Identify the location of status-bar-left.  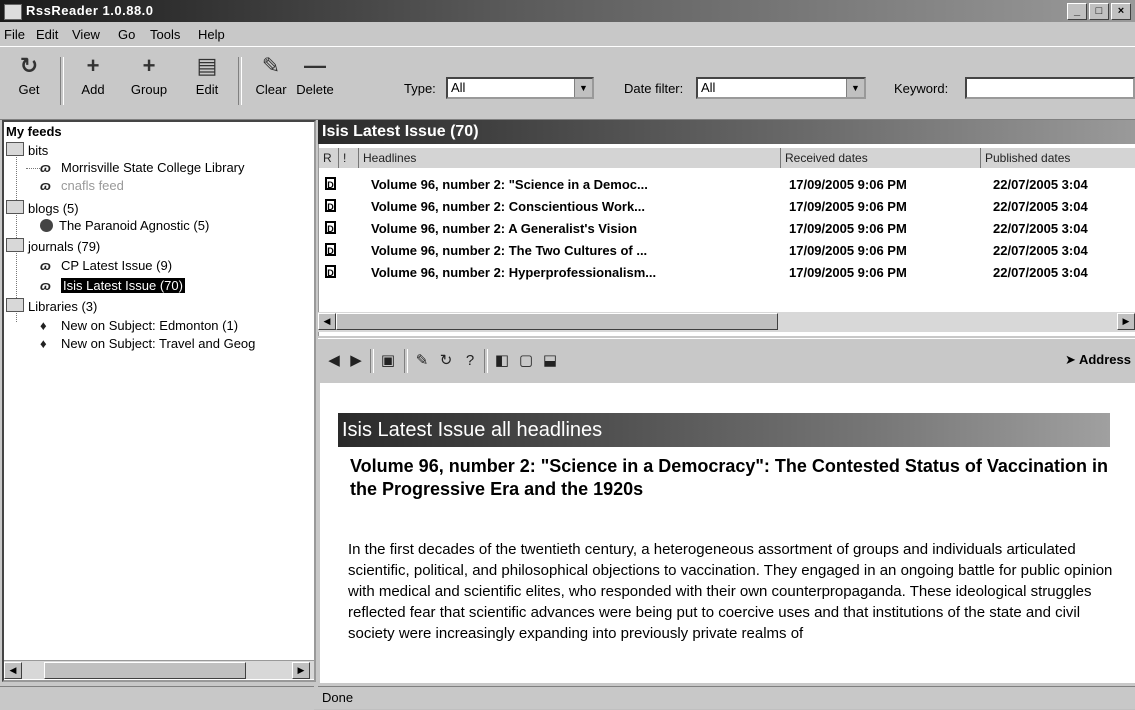
(157, 698).